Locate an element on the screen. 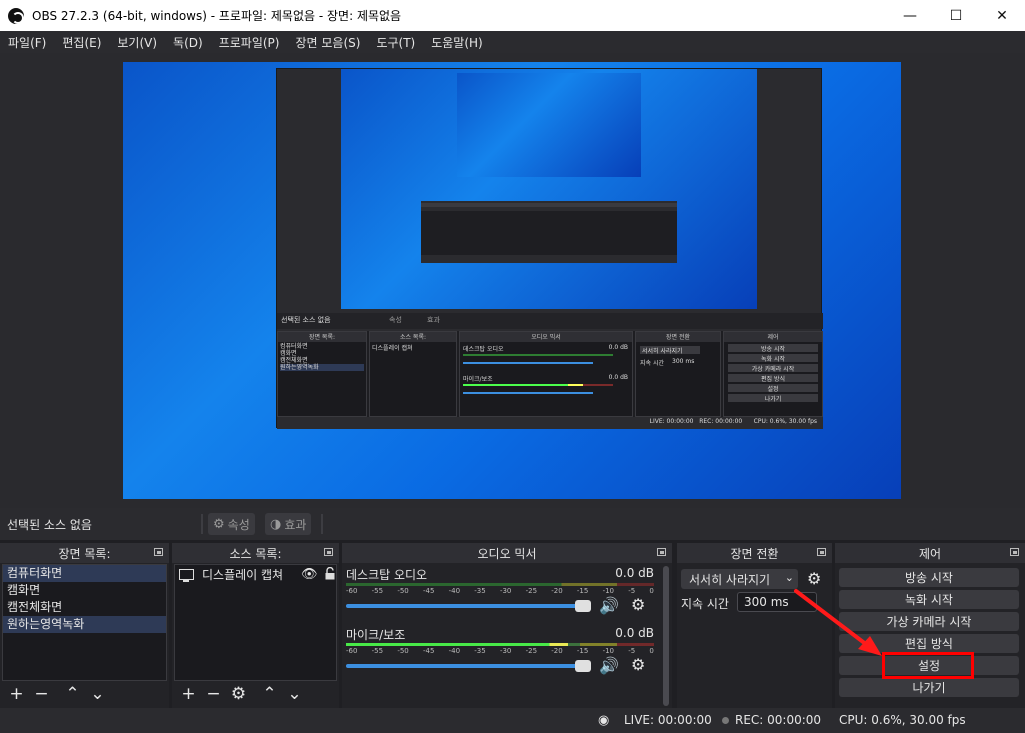 The height and width of the screenshot is (733, 1025). scene-item: 원하는영역녹화 is located at coordinates (84, 624).